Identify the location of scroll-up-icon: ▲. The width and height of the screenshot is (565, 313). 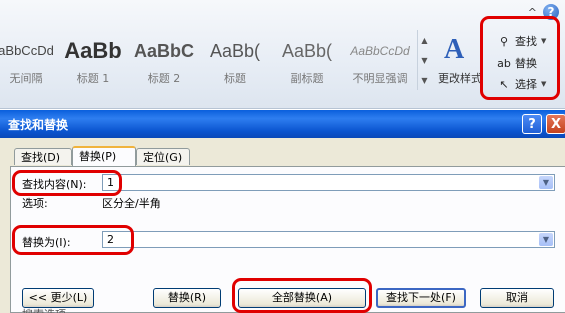
(424, 40).